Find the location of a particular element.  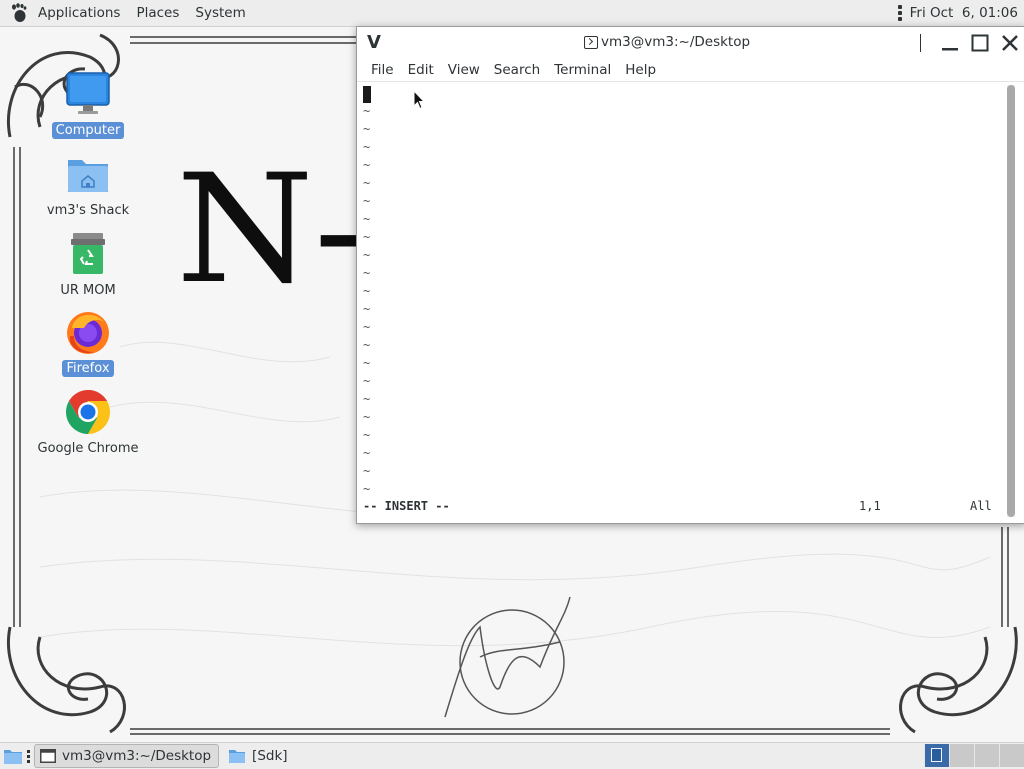

workspace-switcher is located at coordinates (974, 755).